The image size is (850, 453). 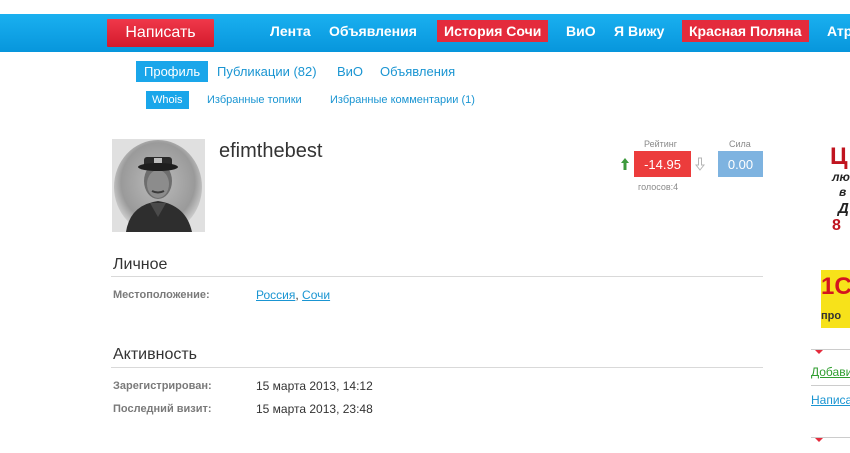 What do you see at coordinates (658, 187) in the screenshot?
I see `votes-count: голосов:4` at bounding box center [658, 187].